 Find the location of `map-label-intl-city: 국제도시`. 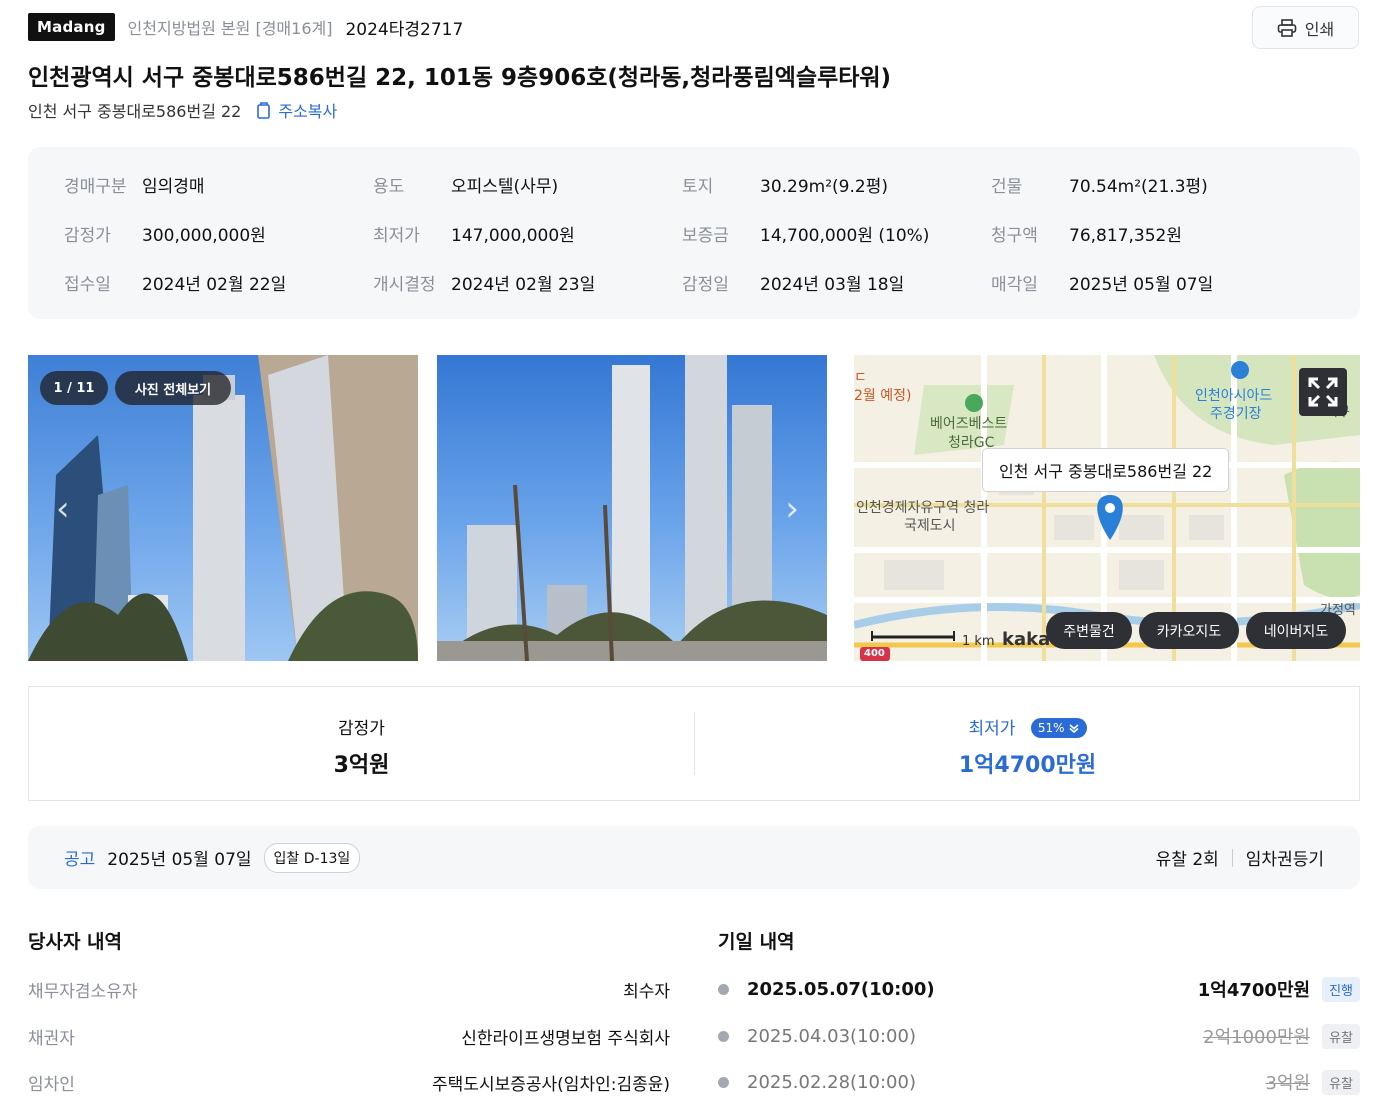

map-label-intl-city: 국제도시 is located at coordinates (930, 526).